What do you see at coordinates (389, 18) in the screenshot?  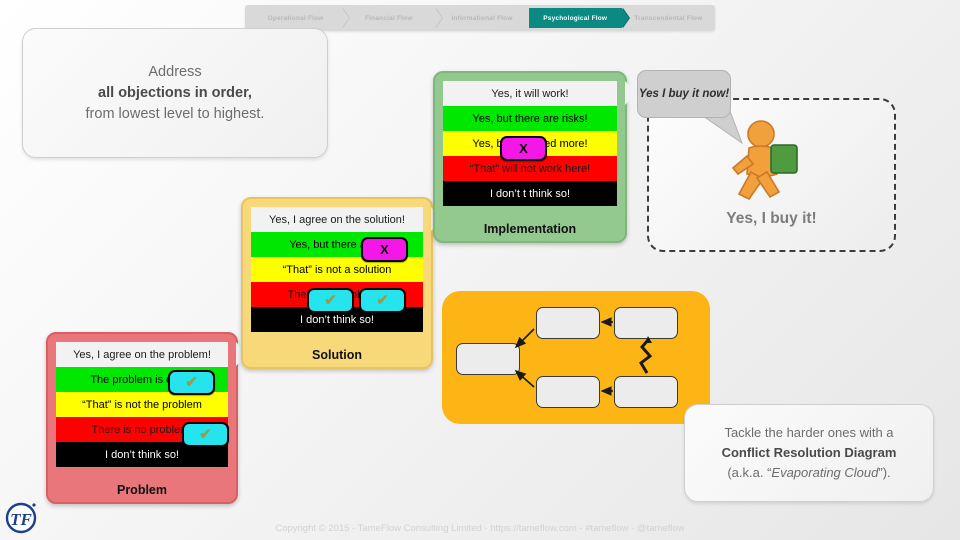 I see `breadcrumb-label: Financial Flow` at bounding box center [389, 18].